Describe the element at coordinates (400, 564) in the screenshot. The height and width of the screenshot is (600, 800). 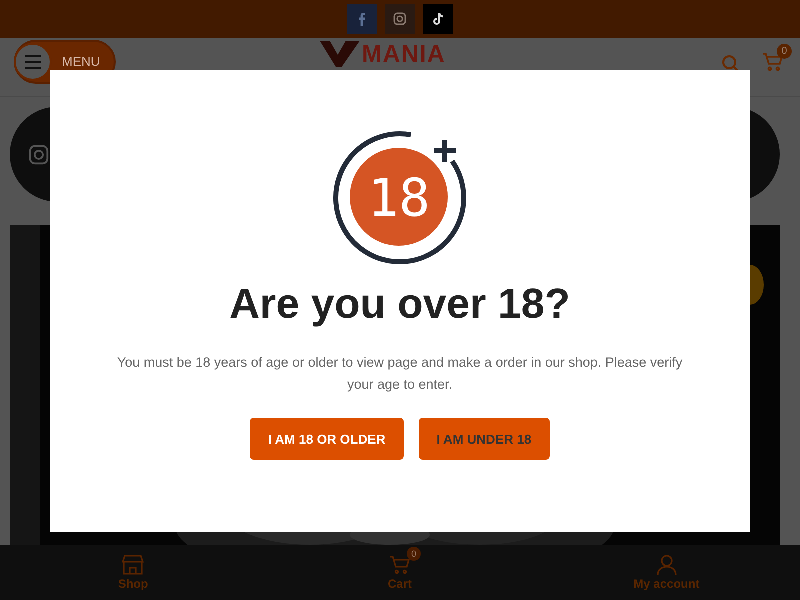
I see `cart-icon` at that location.